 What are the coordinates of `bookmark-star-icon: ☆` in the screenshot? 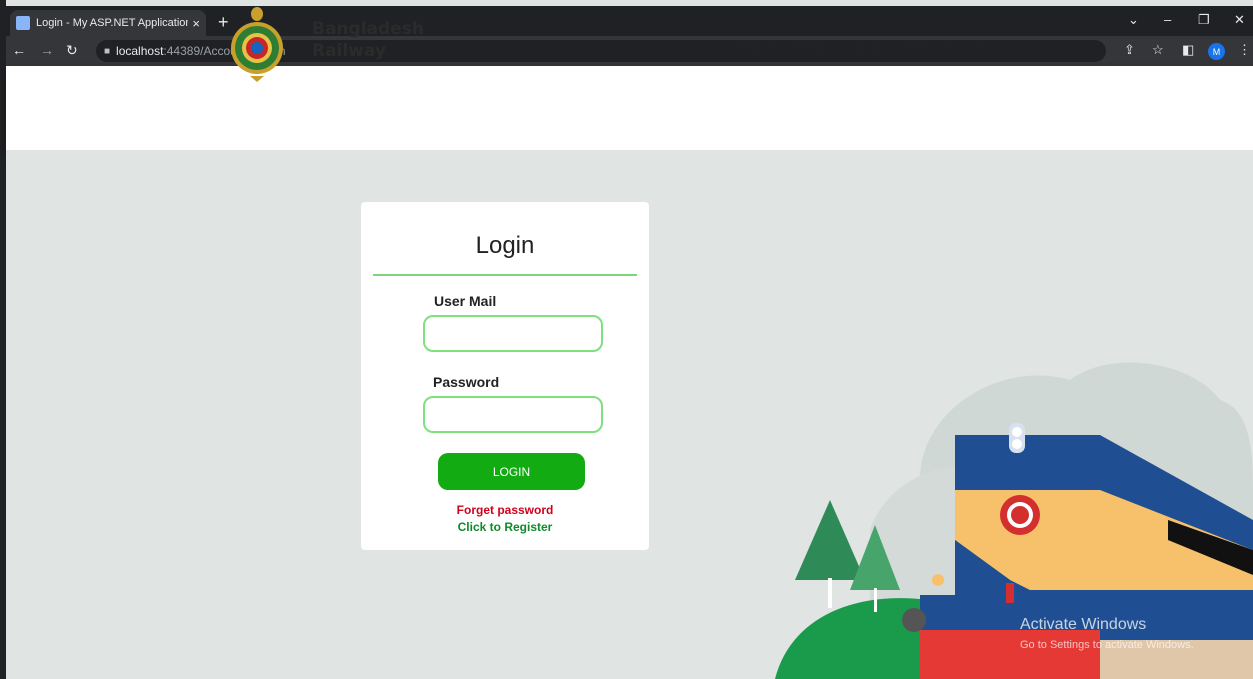 It's located at (1158, 50).